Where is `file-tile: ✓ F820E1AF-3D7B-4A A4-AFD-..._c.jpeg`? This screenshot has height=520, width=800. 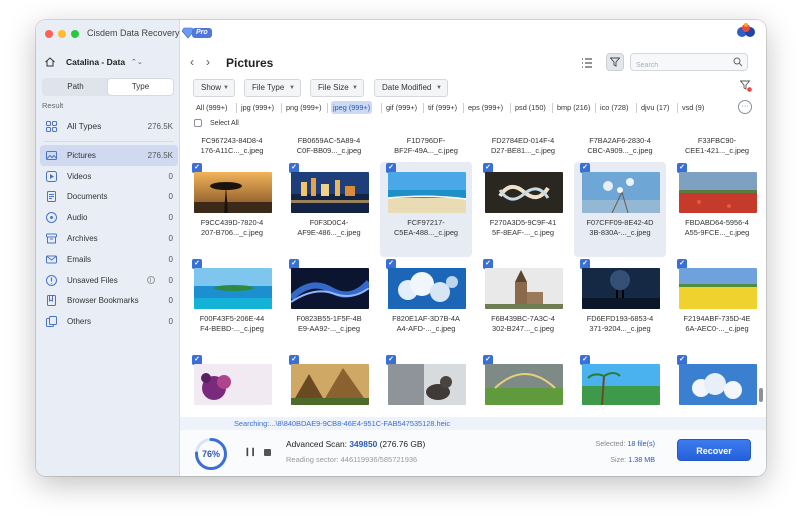
file-tile: ✓ F820E1AF-3D7B-4A A4-AFD-..._c.jpeg is located at coordinates (426, 305).